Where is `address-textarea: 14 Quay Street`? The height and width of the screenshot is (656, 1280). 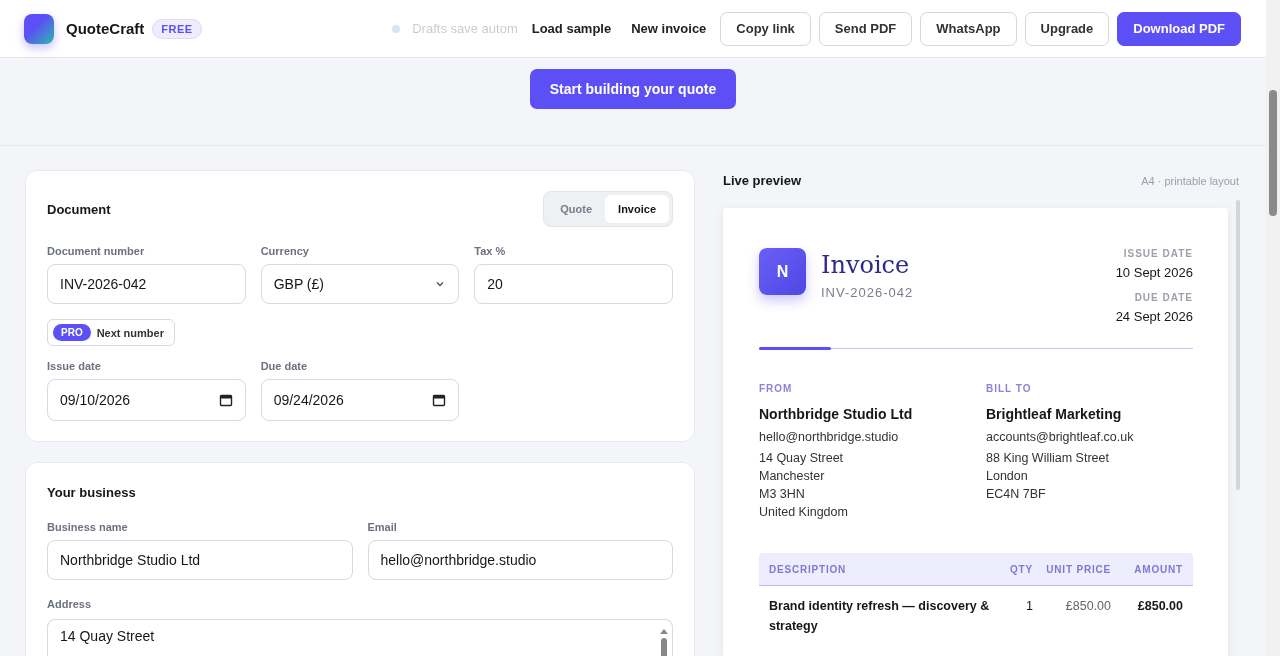
address-textarea: 14 Quay Street is located at coordinates (360, 637).